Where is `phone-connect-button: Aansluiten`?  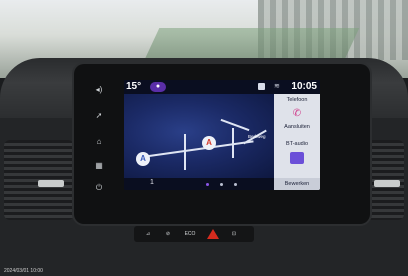 phone-connect-button: Aansluiten is located at coordinates (297, 127).